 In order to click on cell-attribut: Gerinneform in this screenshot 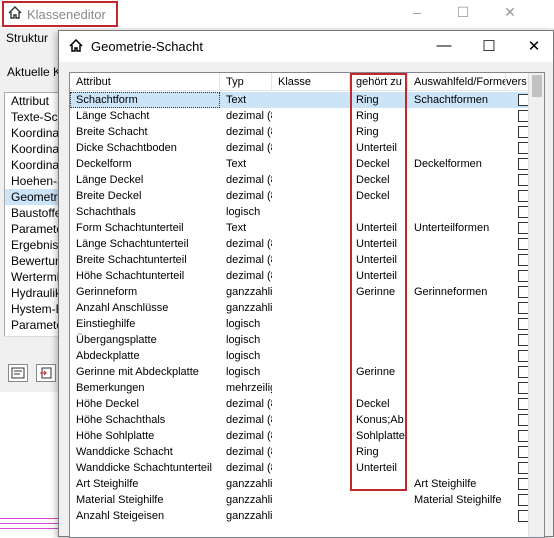, I will do `click(145, 292)`.